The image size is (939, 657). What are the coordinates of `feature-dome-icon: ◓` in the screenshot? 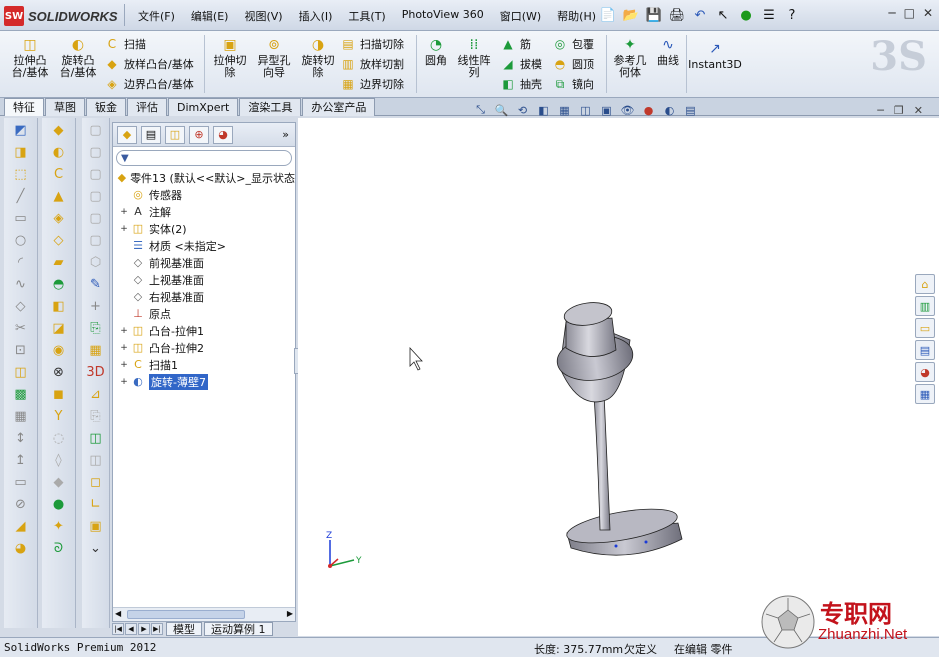 It's located at (59, 284).